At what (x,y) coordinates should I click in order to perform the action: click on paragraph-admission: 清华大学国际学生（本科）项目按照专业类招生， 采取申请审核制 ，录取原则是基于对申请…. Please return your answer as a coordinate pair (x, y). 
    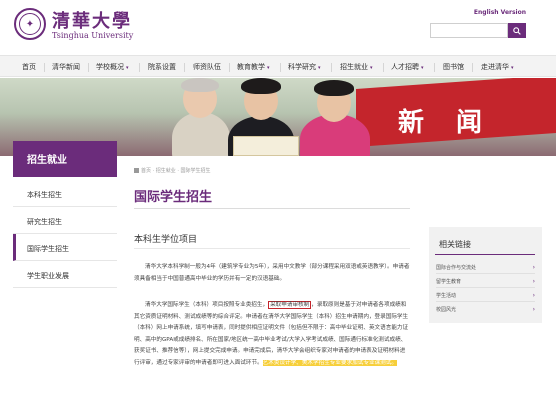
    Looking at the image, I should click on (272, 335).